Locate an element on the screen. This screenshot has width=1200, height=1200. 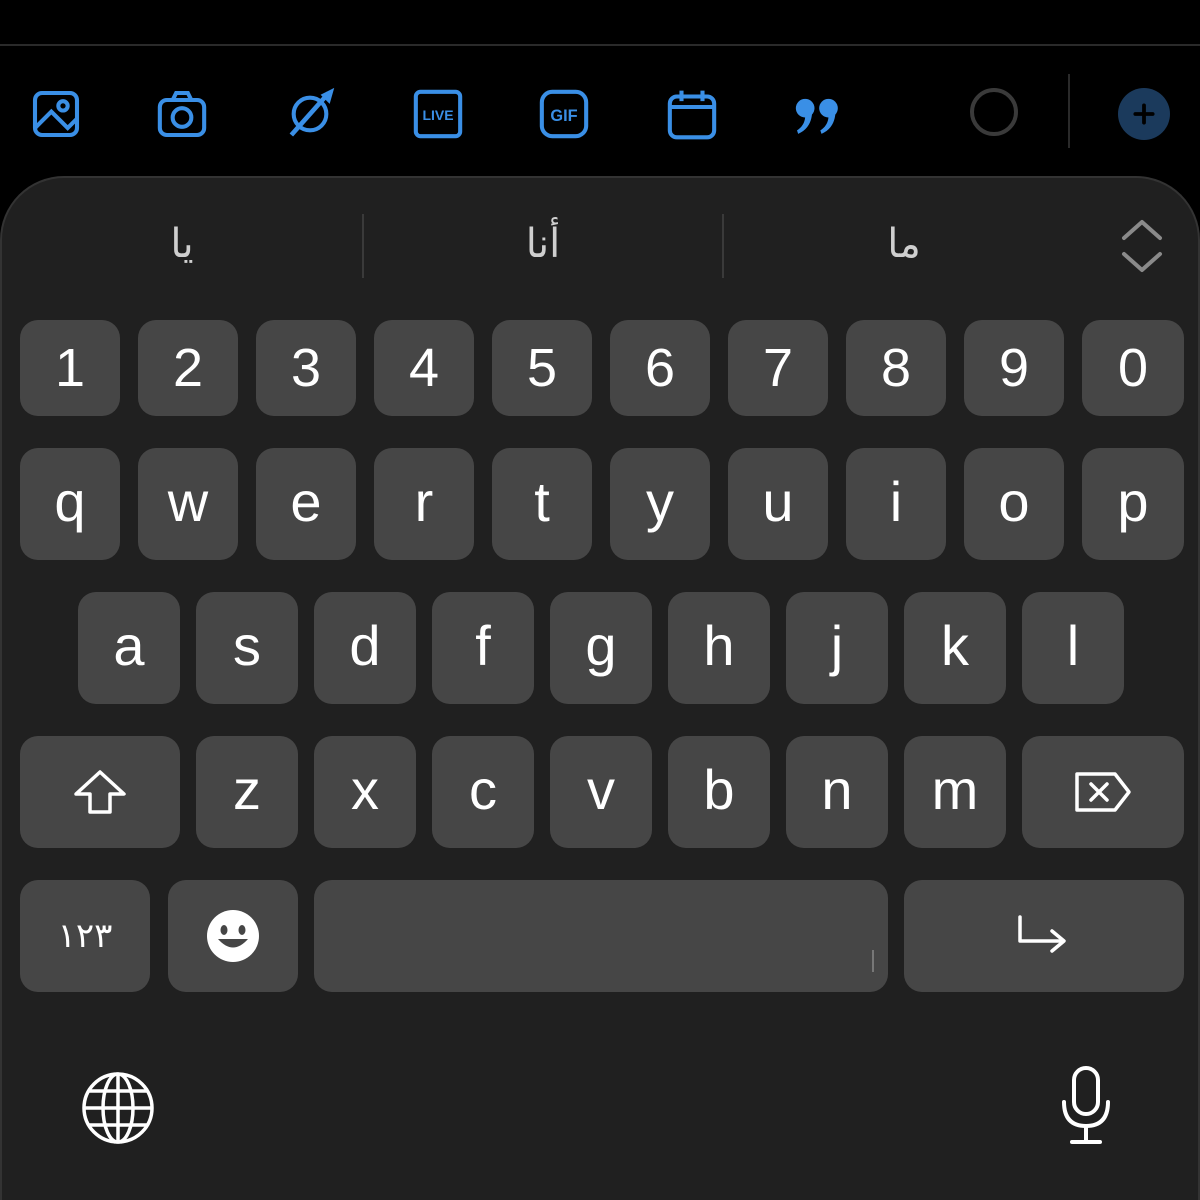
globe-icon is located at coordinates (118, 1108).